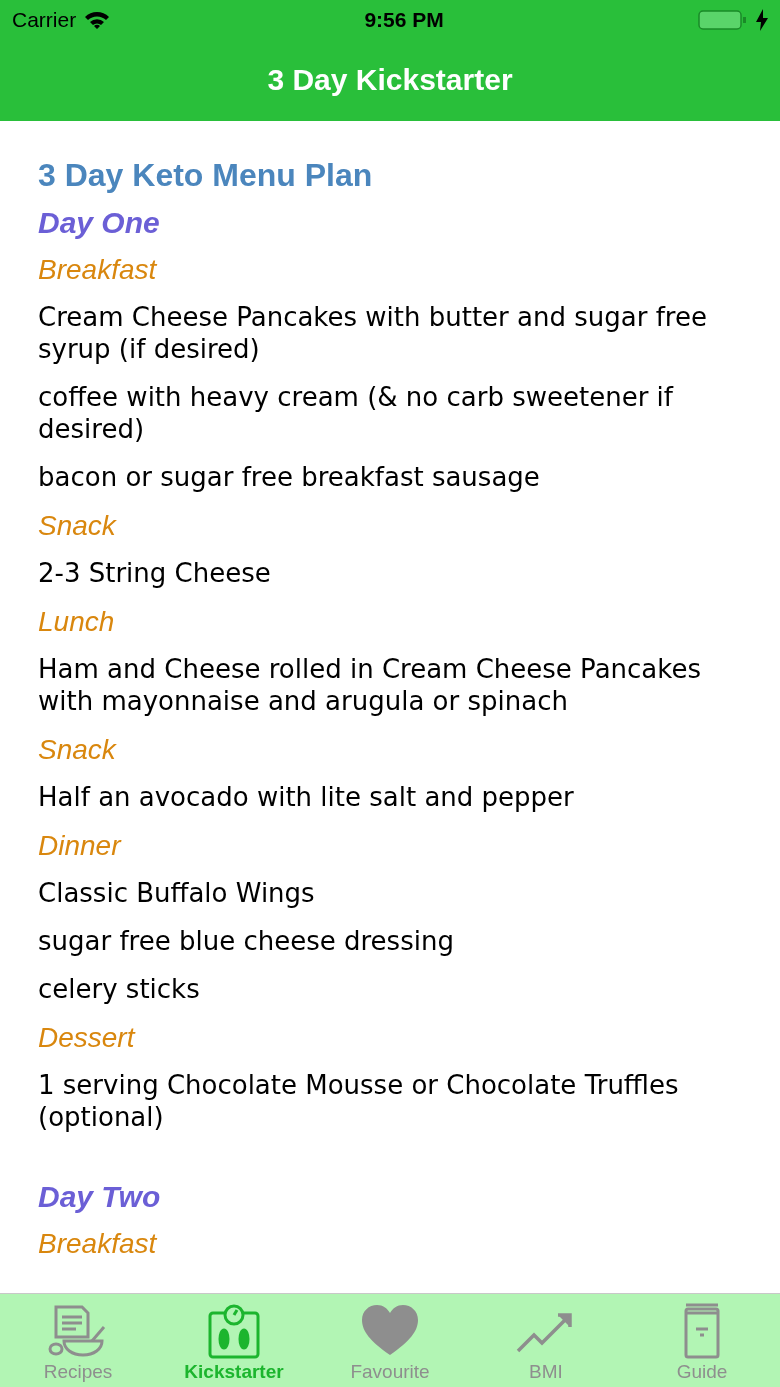 The image size is (780, 1387). I want to click on tab-bar-item: BMI, so click(546, 1340).